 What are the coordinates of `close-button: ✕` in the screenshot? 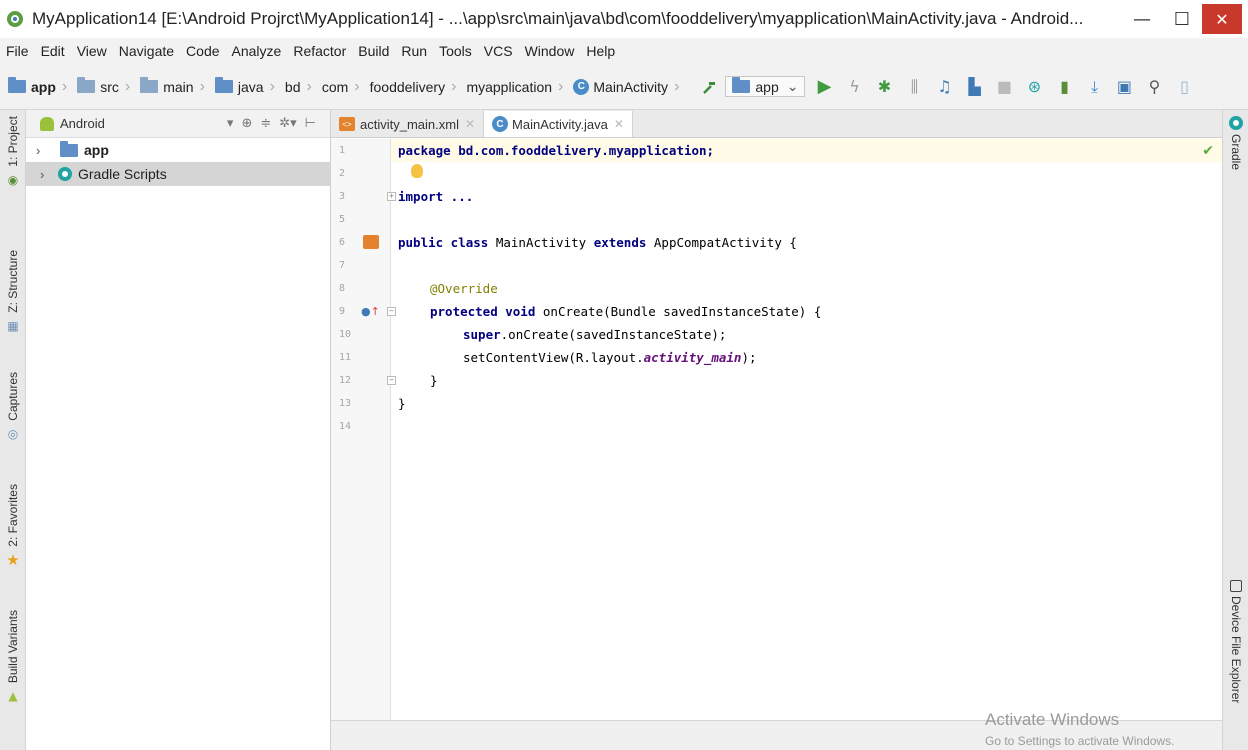 It's located at (1222, 19).